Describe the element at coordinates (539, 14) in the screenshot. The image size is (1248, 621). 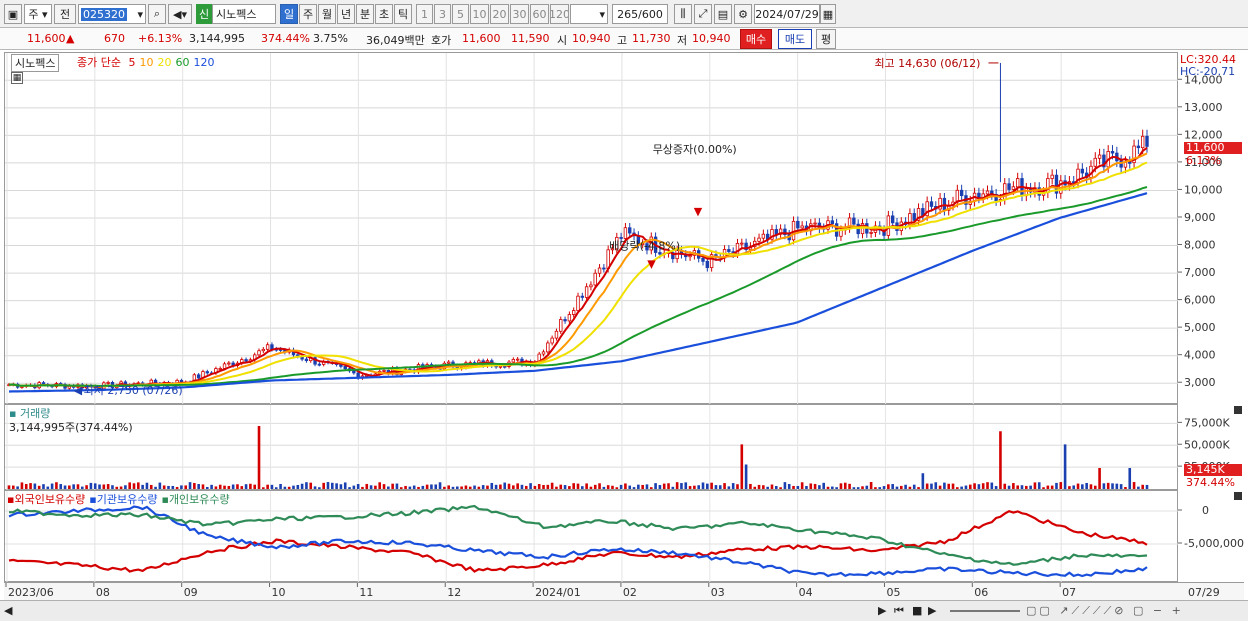
I see `interval-button: 60` at that location.